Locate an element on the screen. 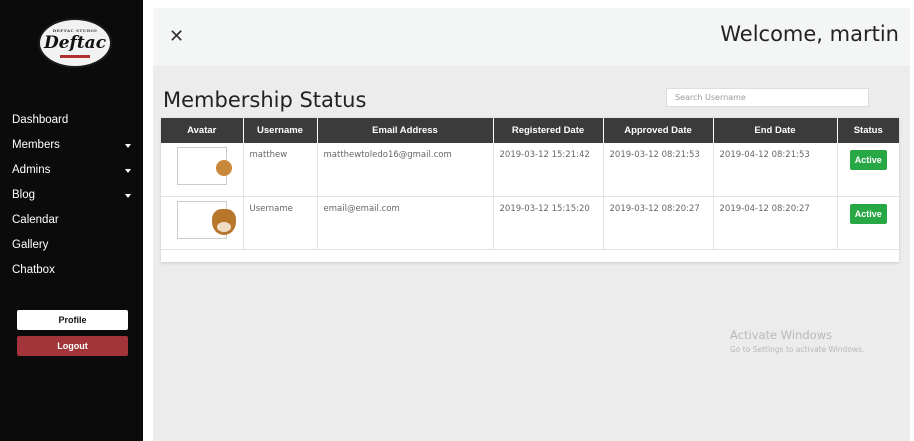 The image size is (914, 441). sidebar-item-calendar: Calendar is located at coordinates (71, 220).